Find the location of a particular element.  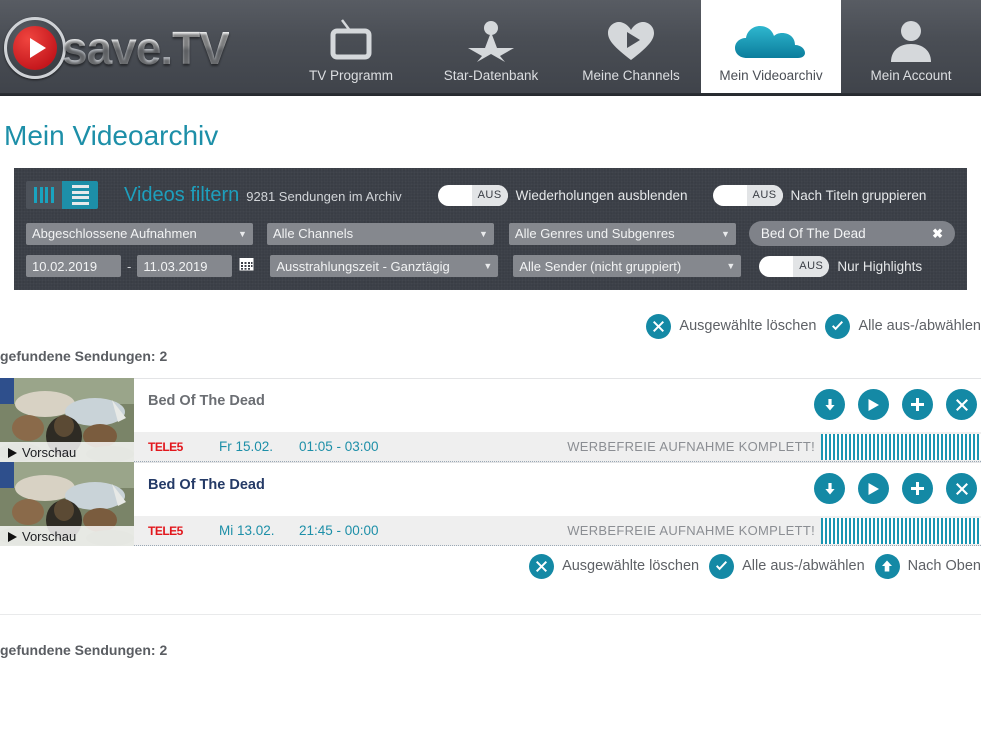

search-chip-text: Bed Of The Dead is located at coordinates (813, 233).